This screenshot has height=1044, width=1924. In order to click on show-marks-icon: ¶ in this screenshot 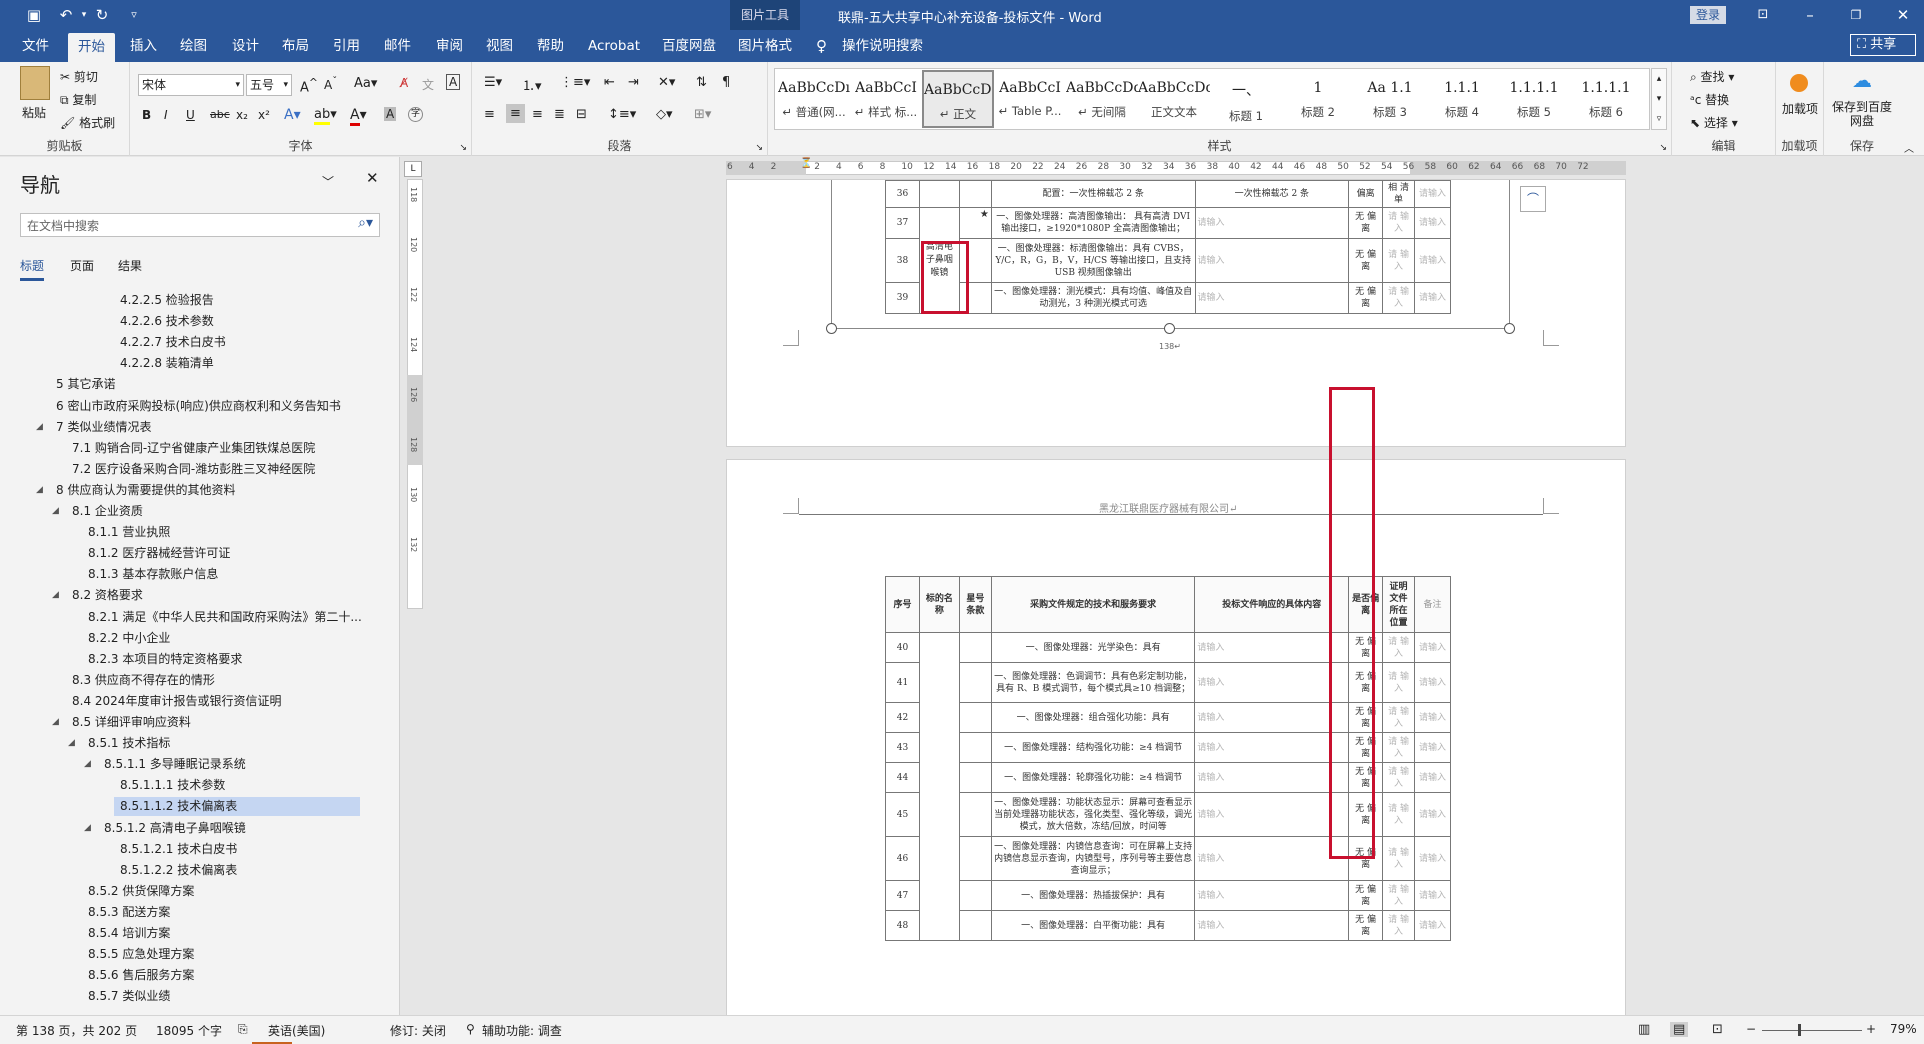, I will do `click(726, 82)`.